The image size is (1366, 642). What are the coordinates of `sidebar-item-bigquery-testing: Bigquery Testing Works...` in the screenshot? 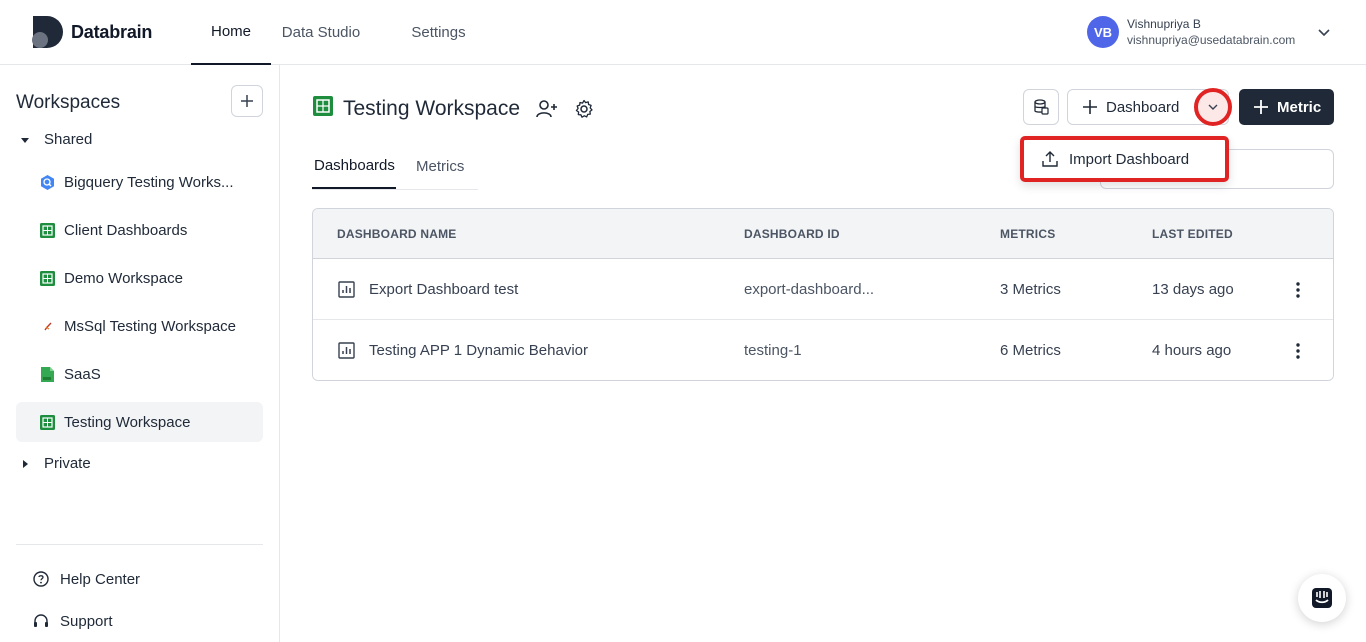 It's located at (139, 182).